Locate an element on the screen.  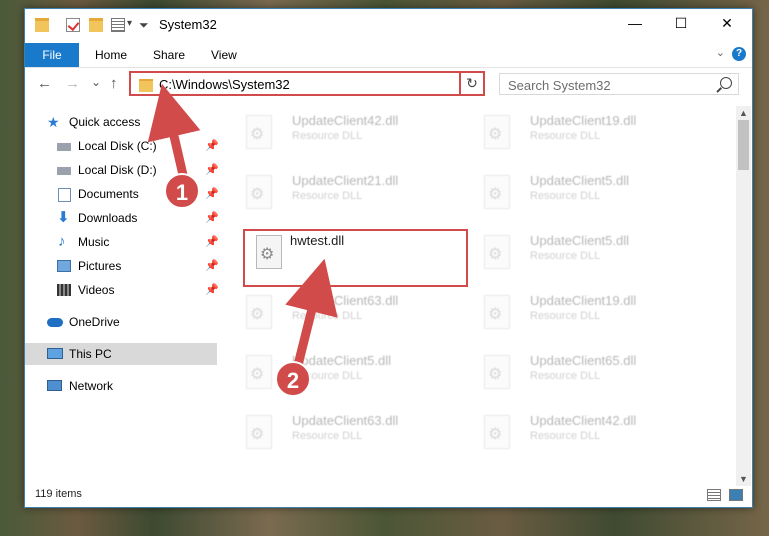
annotation-arrows is located at coordinates (242, 226).